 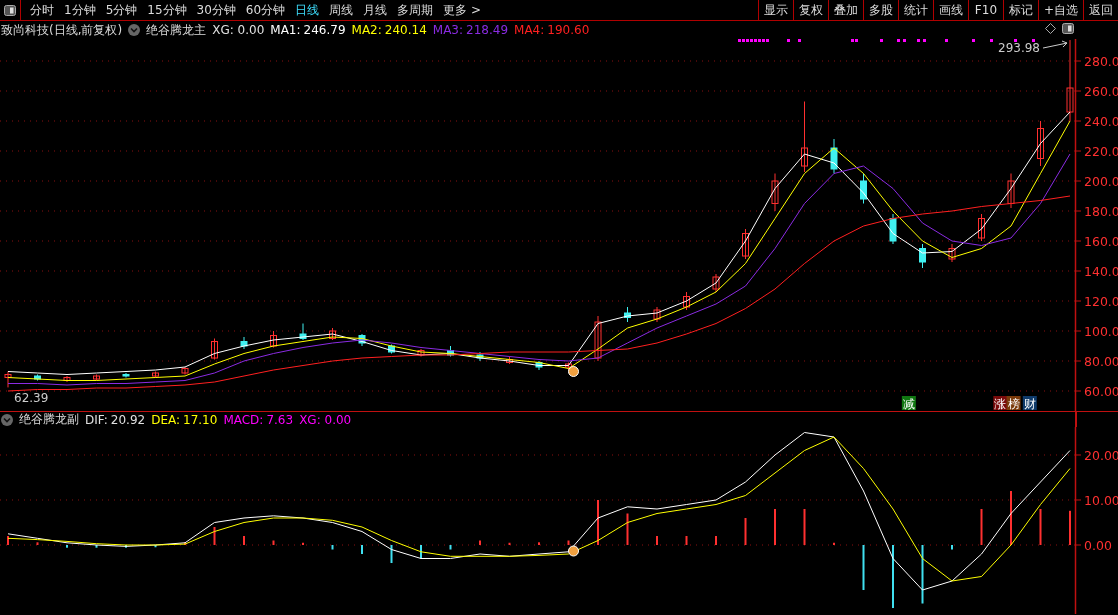 I want to click on low-price-label: 62.39, so click(x=31, y=398).